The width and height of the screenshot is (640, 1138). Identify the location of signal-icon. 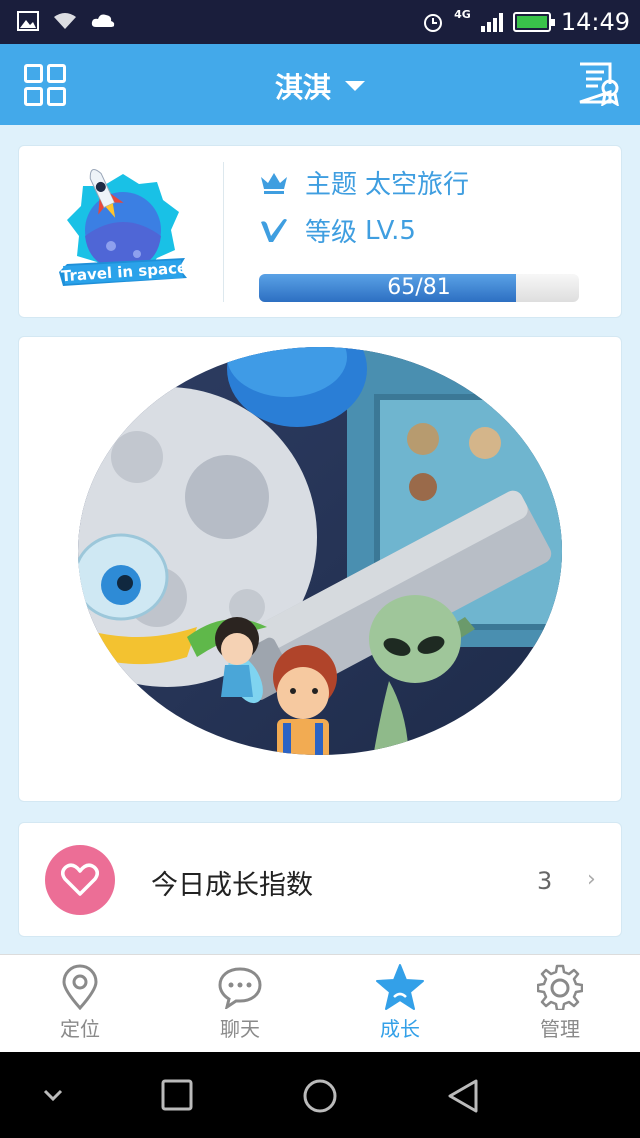
(491, 22).